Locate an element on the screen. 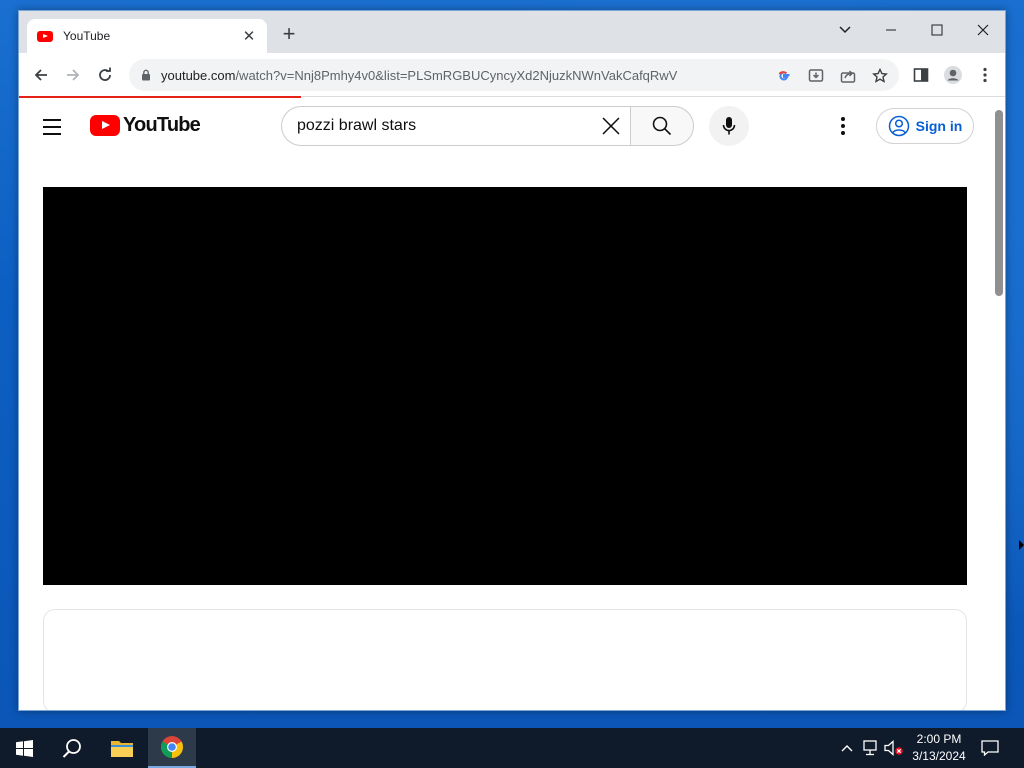 This screenshot has height=768, width=1024. settings-more-button is located at coordinates (843, 126).